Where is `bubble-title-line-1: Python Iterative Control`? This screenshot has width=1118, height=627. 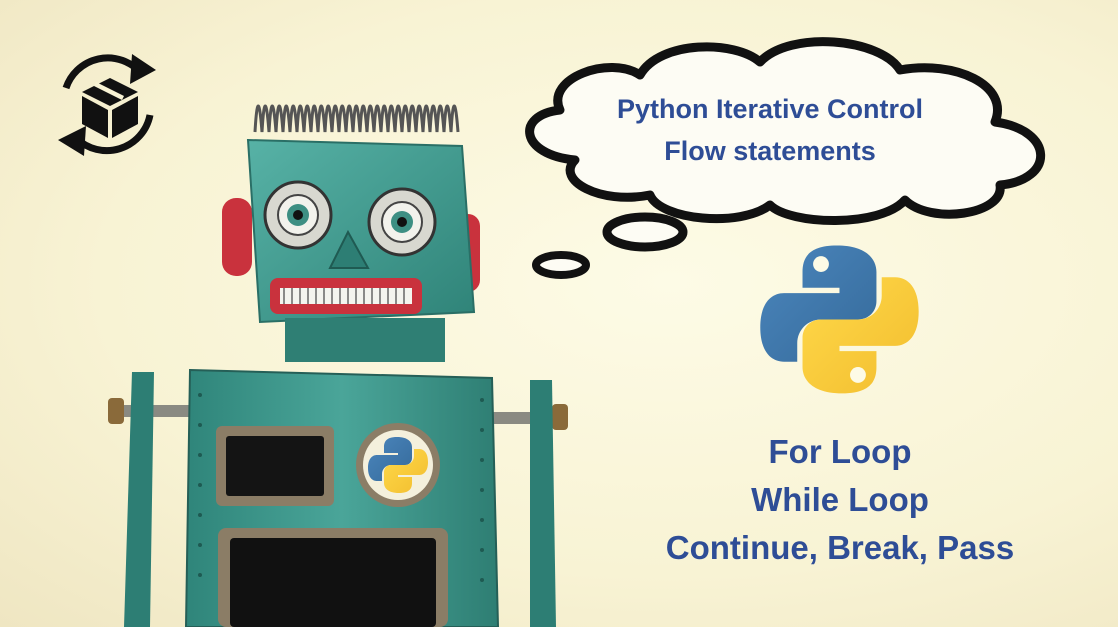 bubble-title-line-1: Python Iterative Control is located at coordinates (770, 109).